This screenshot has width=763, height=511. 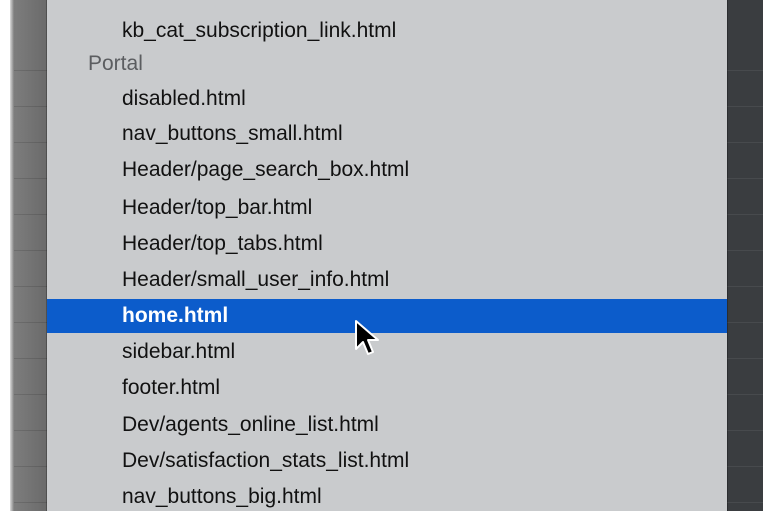 I want to click on menu-item-header-top-bar: Header/top_bar.html, so click(x=387, y=208).